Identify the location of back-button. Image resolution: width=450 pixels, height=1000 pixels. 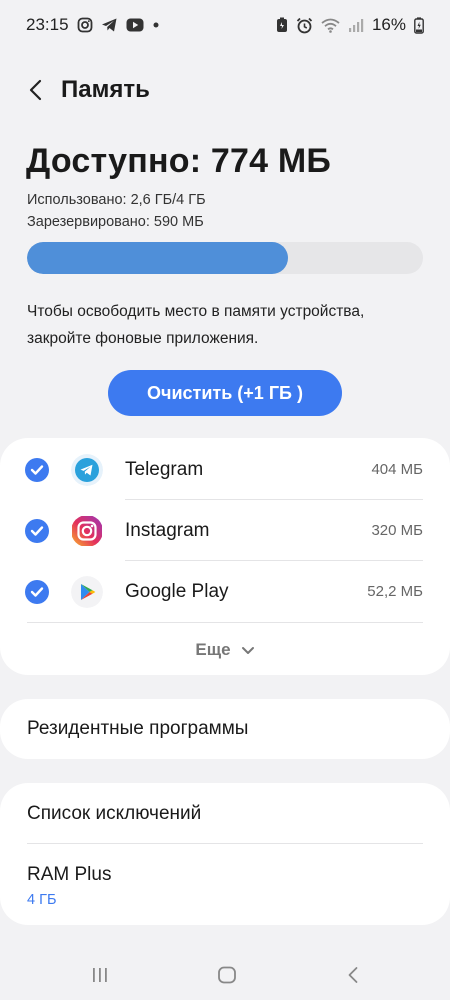
(36, 90).